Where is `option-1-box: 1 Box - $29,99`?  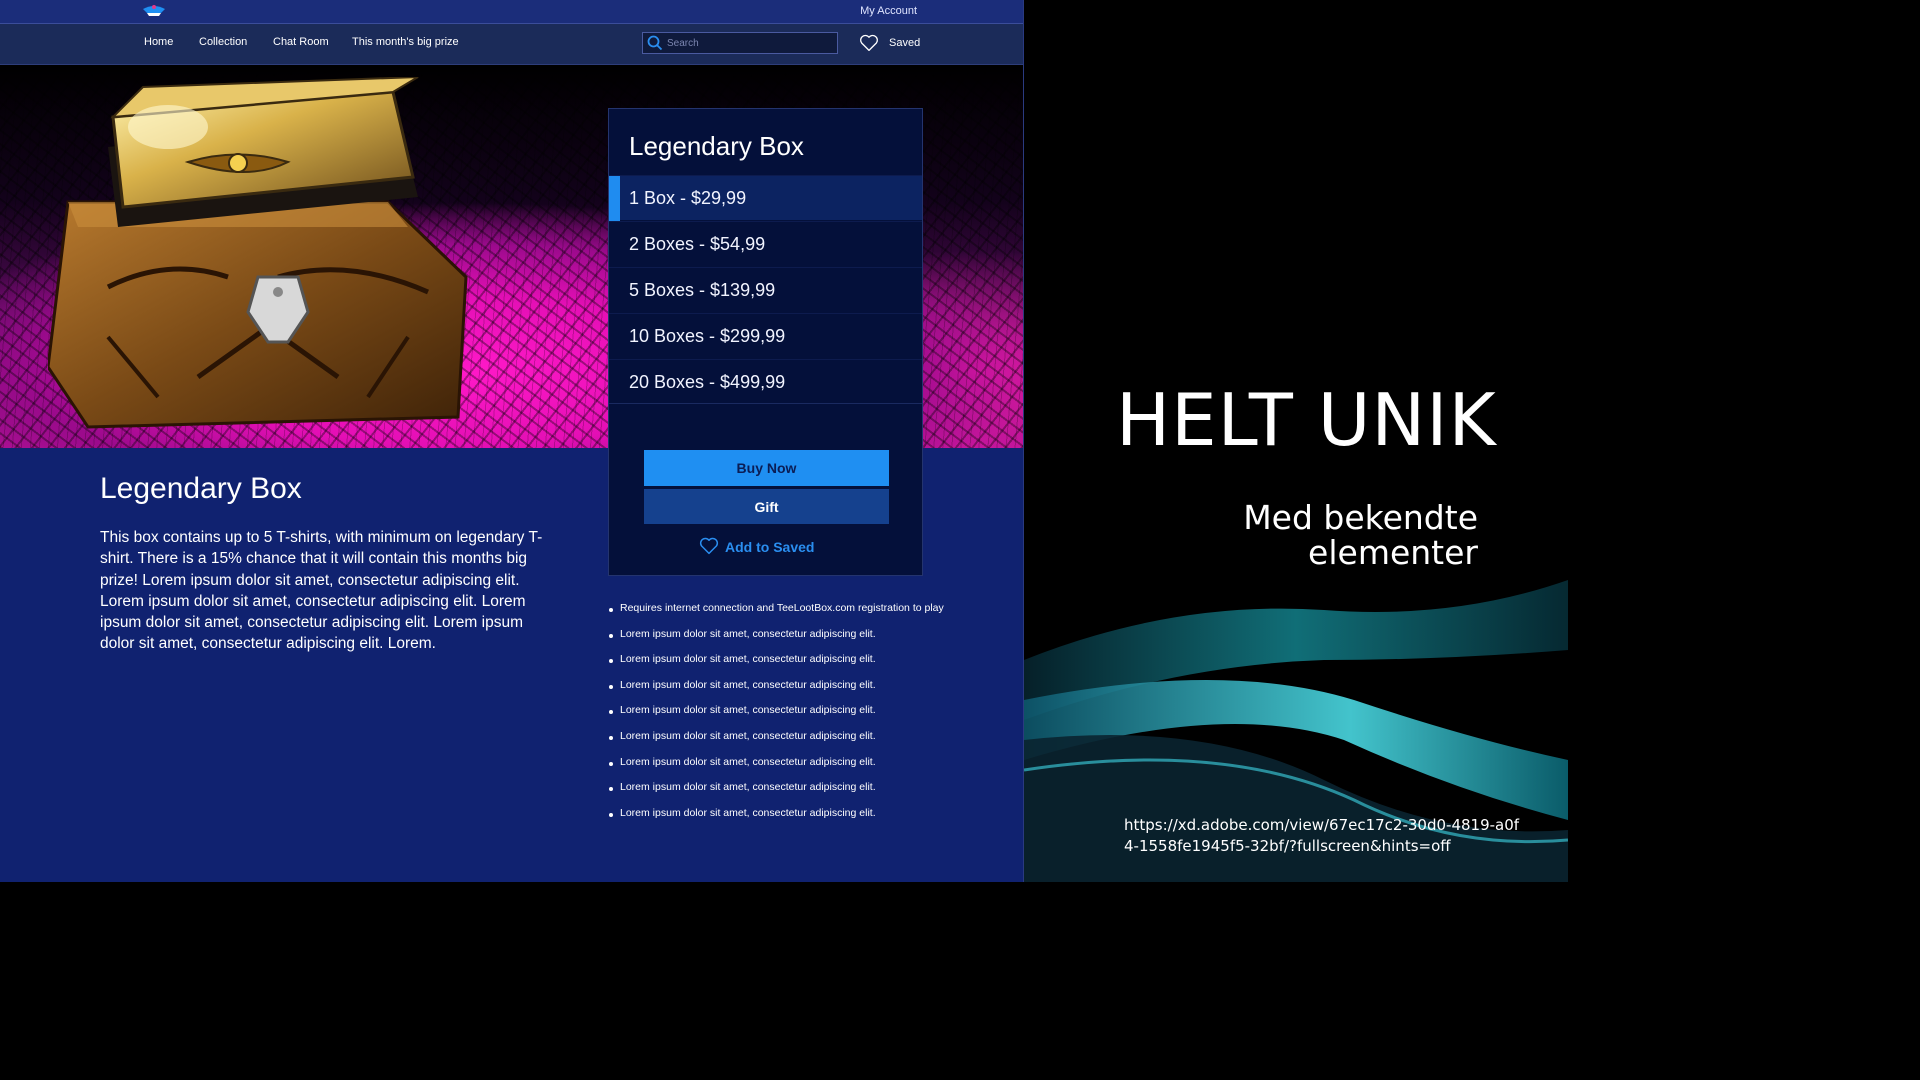
option-1-box: 1 Box - $29,99 is located at coordinates (765, 198).